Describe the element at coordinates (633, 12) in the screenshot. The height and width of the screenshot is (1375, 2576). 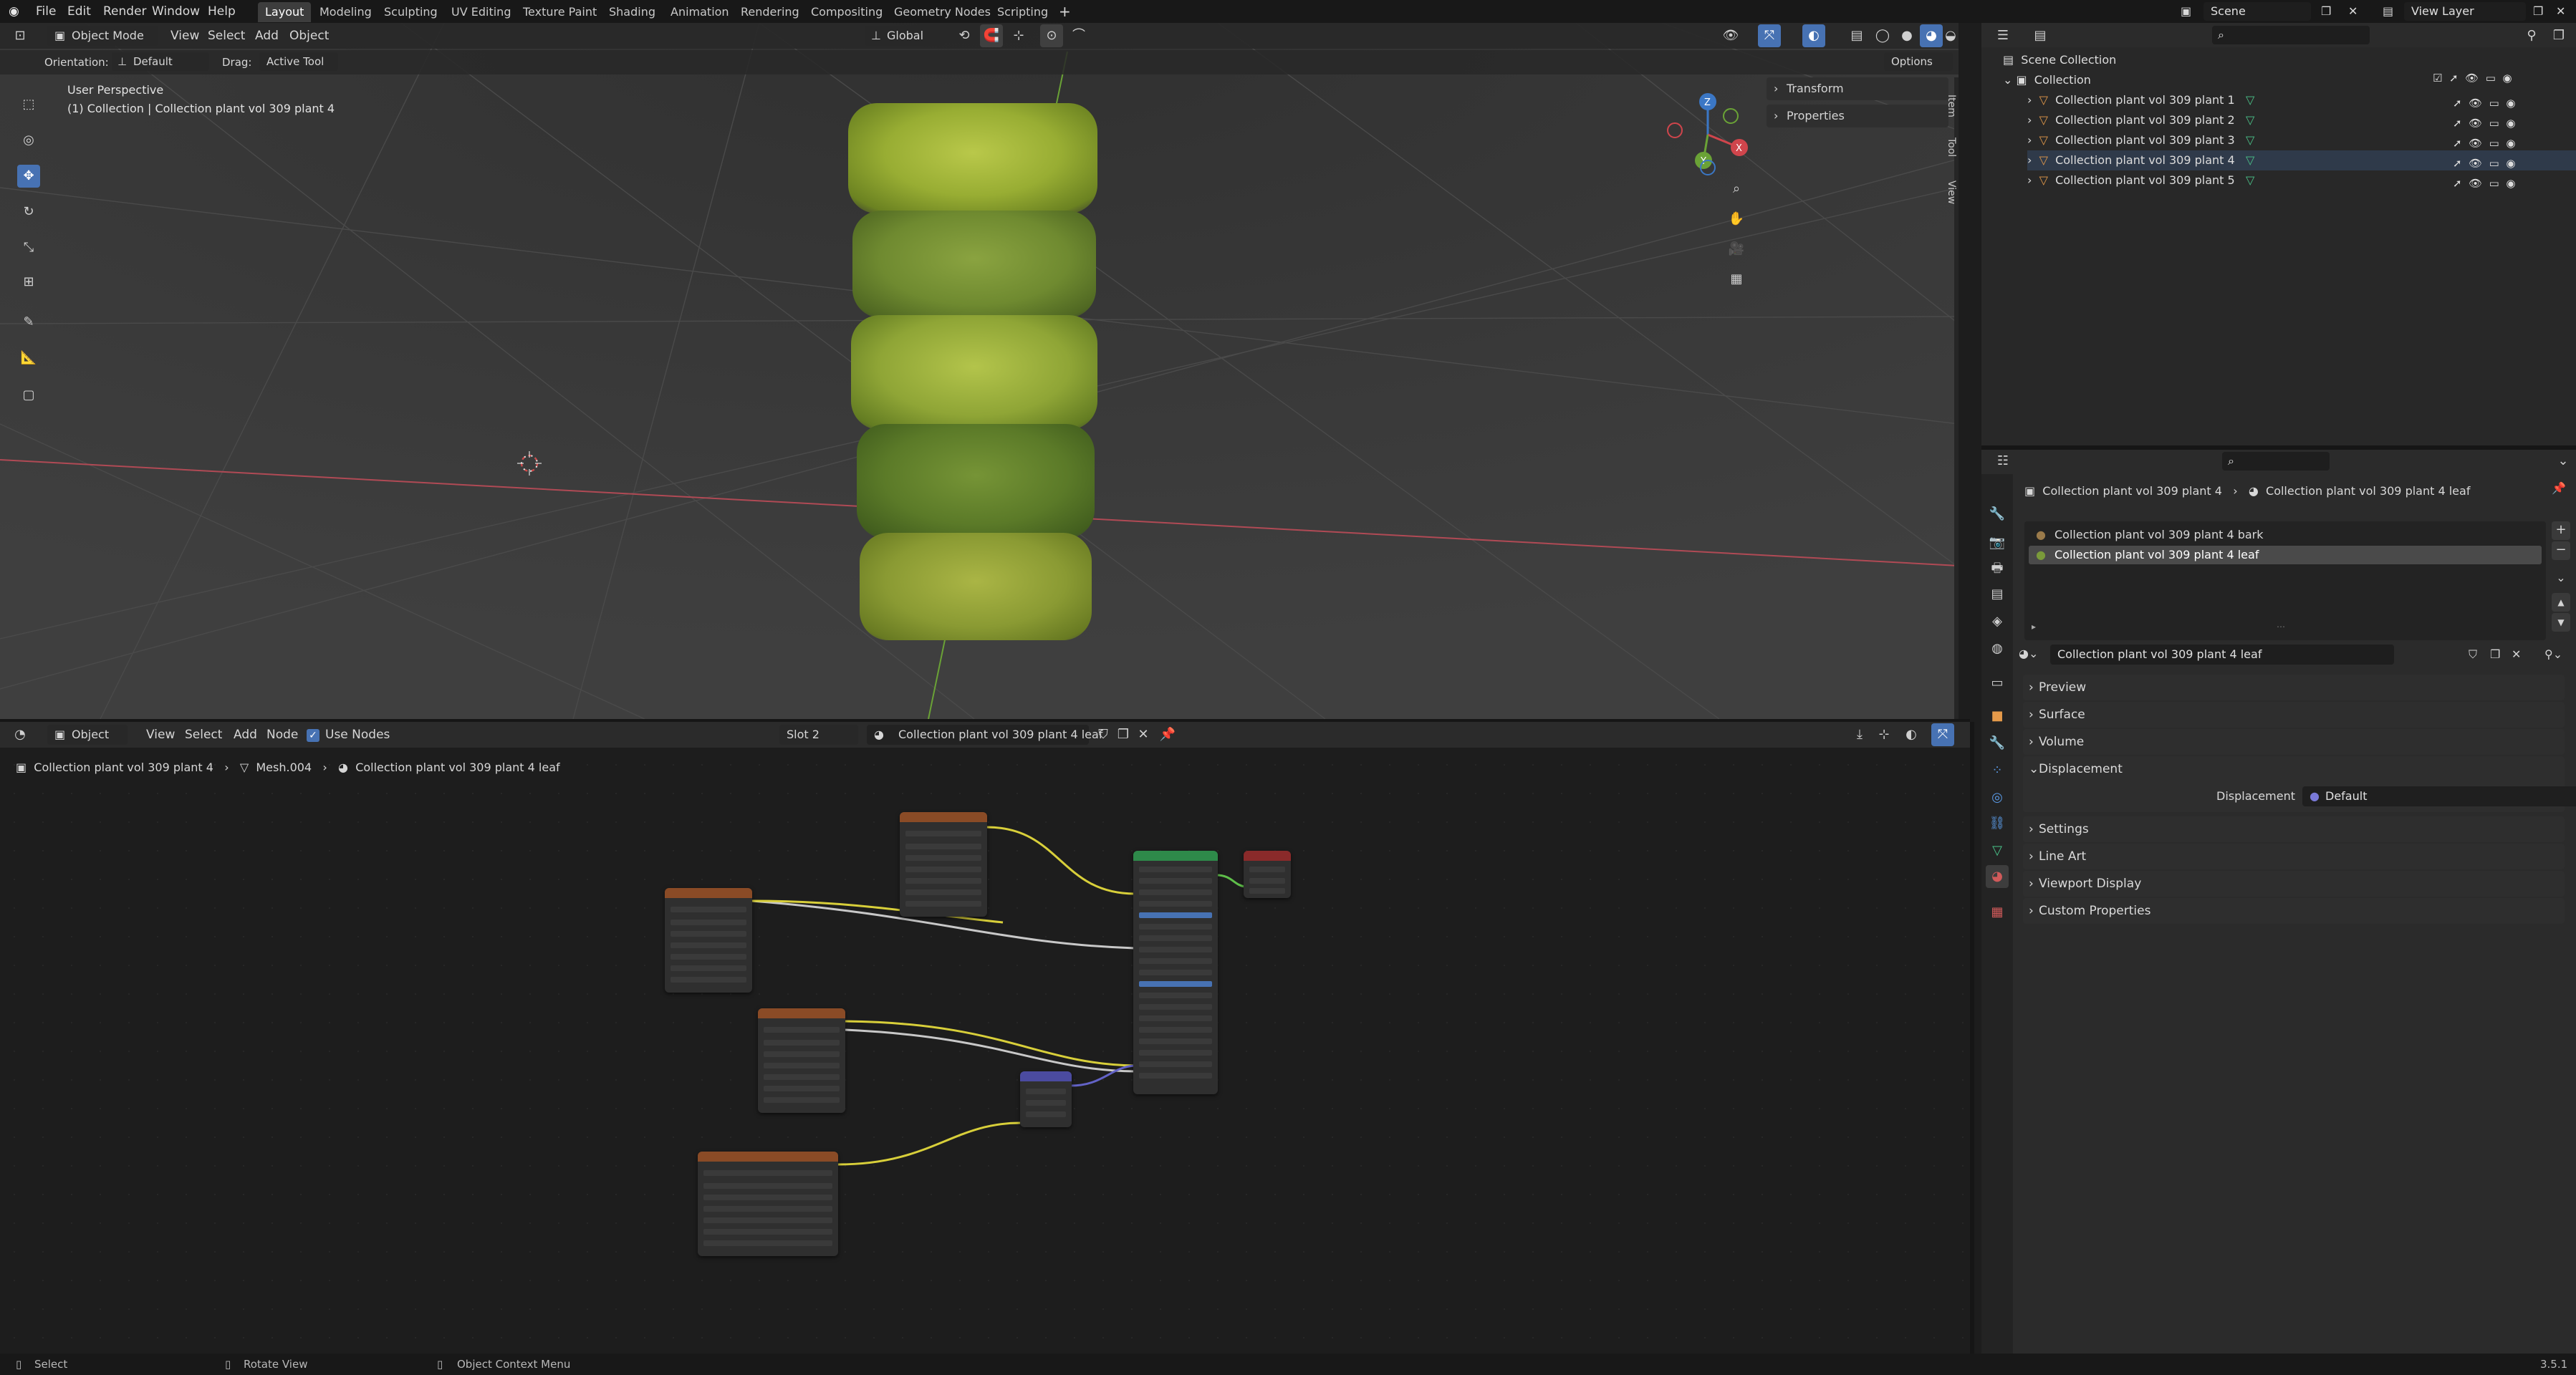
I see `tab-shading: Shading` at that location.